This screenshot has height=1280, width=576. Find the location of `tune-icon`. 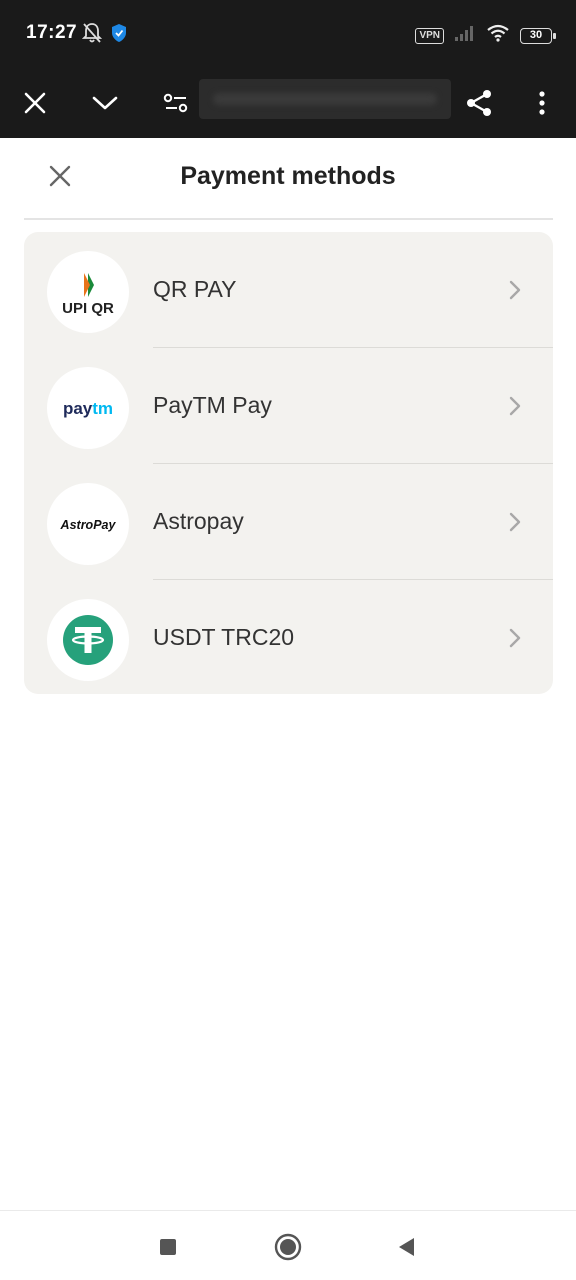

tune-icon is located at coordinates (175, 103).